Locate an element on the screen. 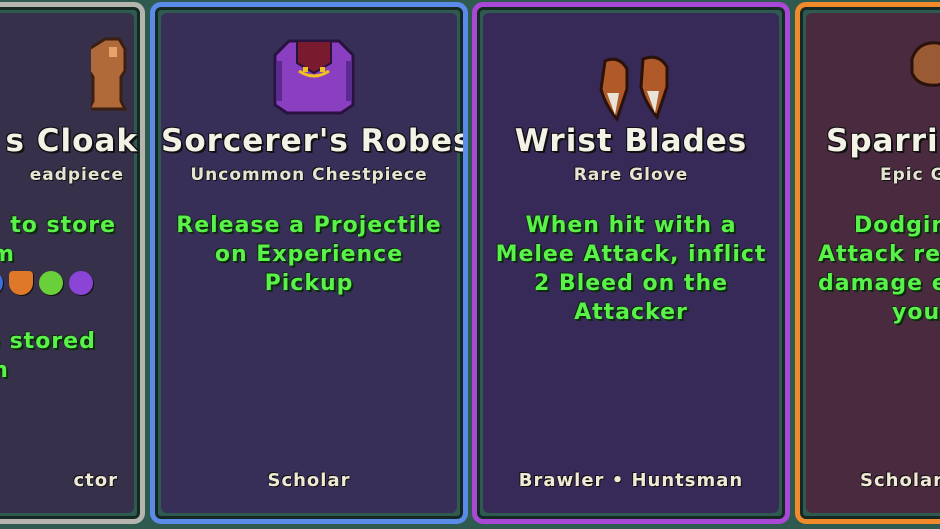 Image resolution: width=940 pixels, height=529 pixels. desc-line: e stored is located at coordinates (48, 341).